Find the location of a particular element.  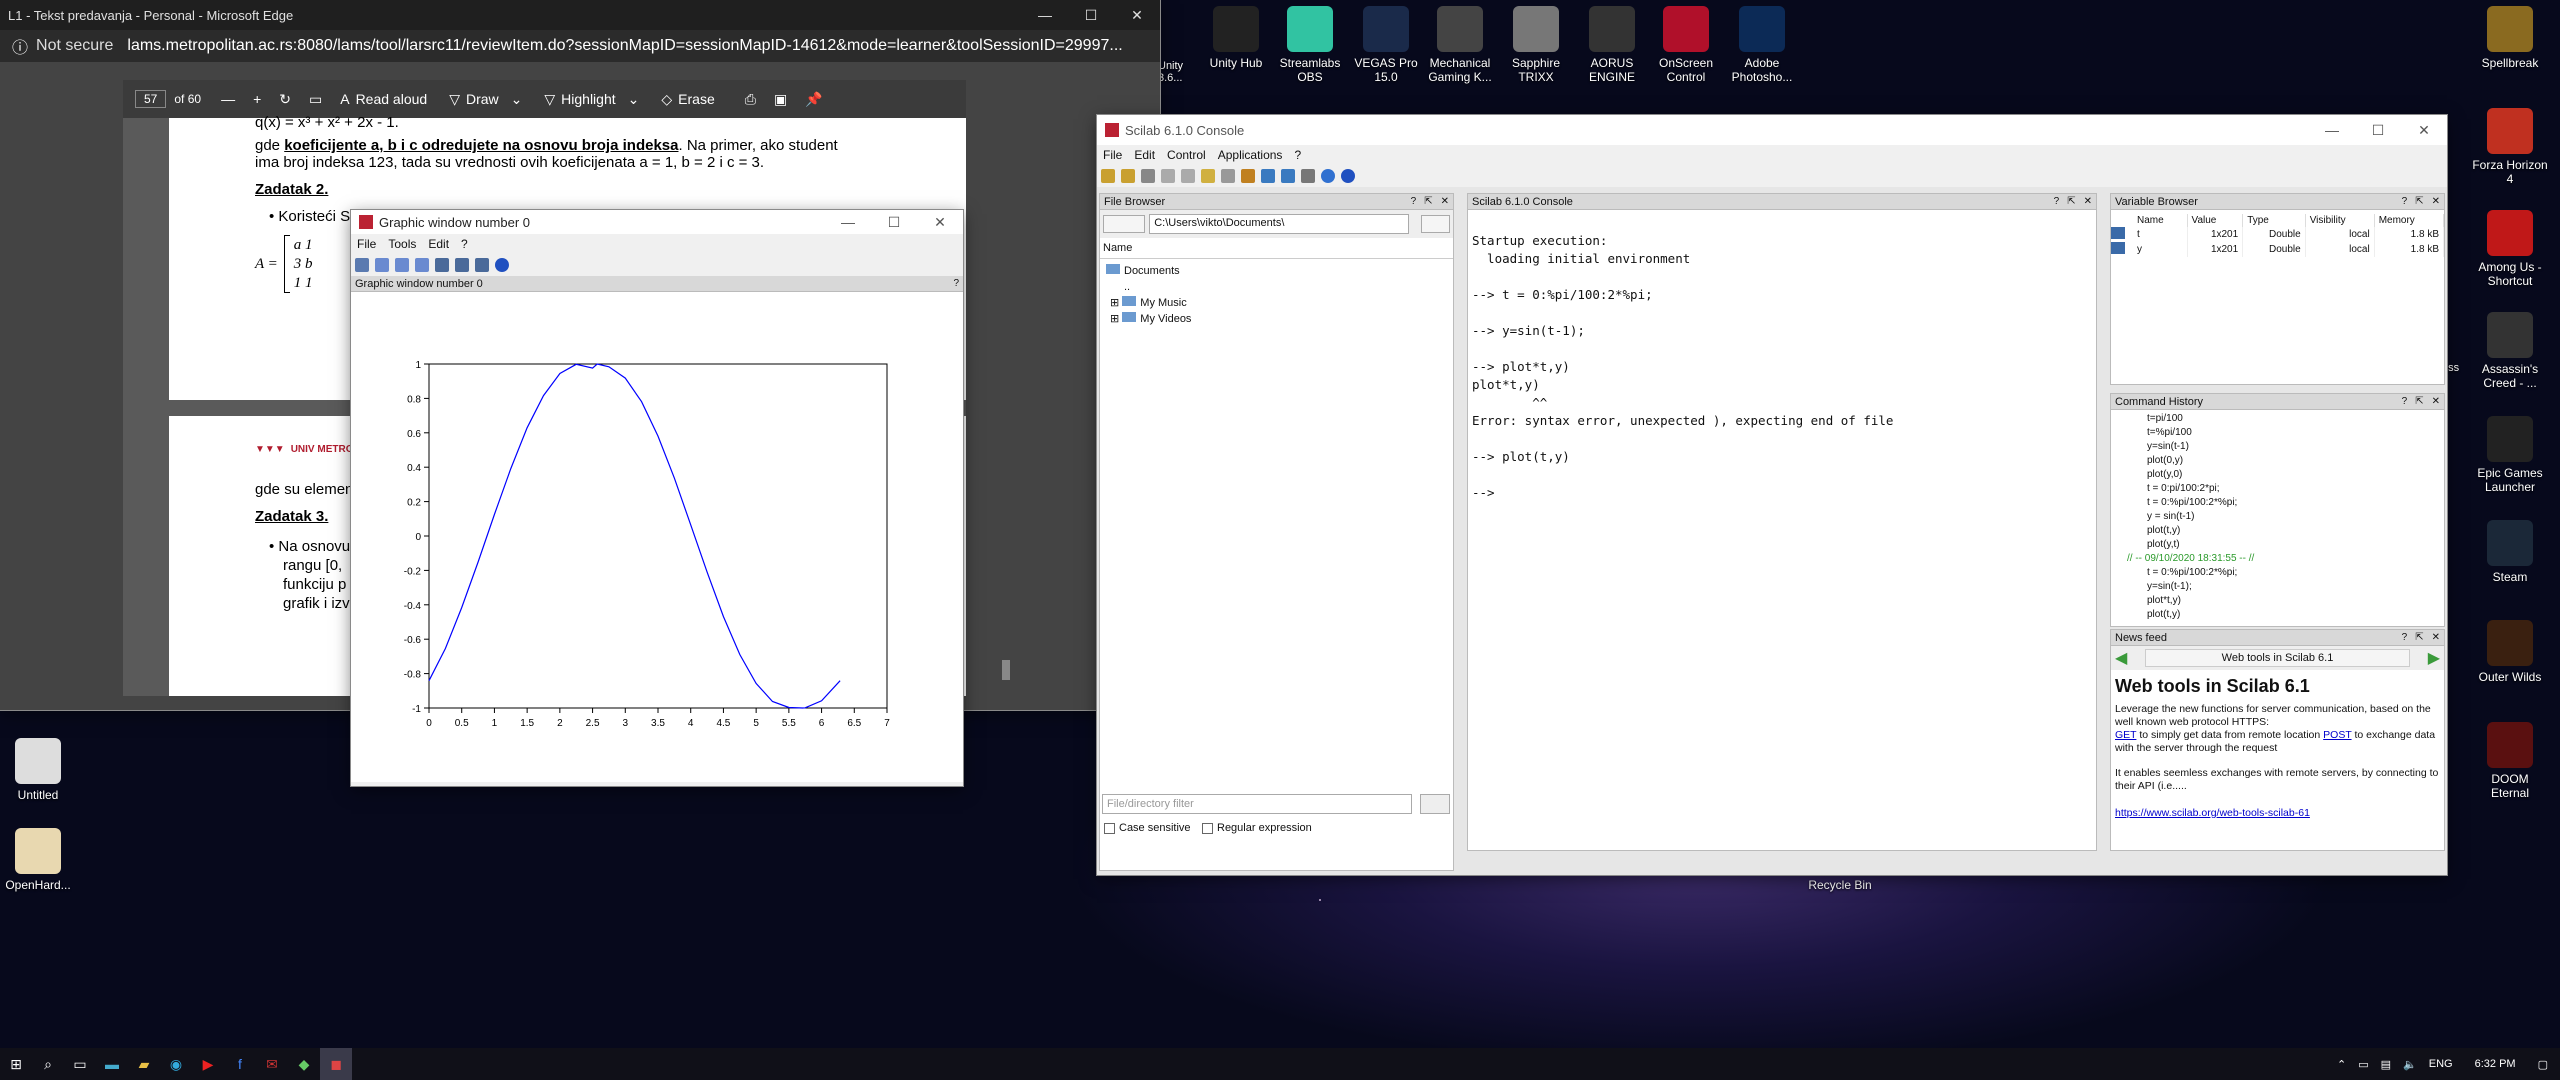

desktop-icon: Streamlabs OBS is located at coordinates (1310, 45).